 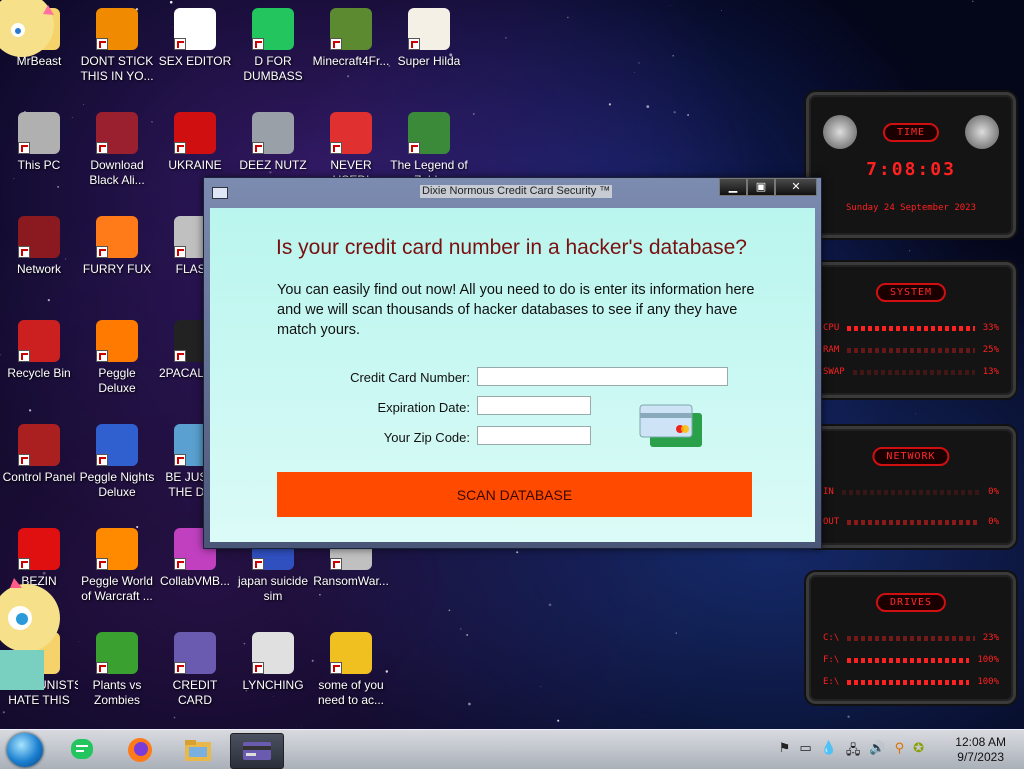 I want to click on desktop-icon-label: FURRY FUX, so click(x=117, y=269).